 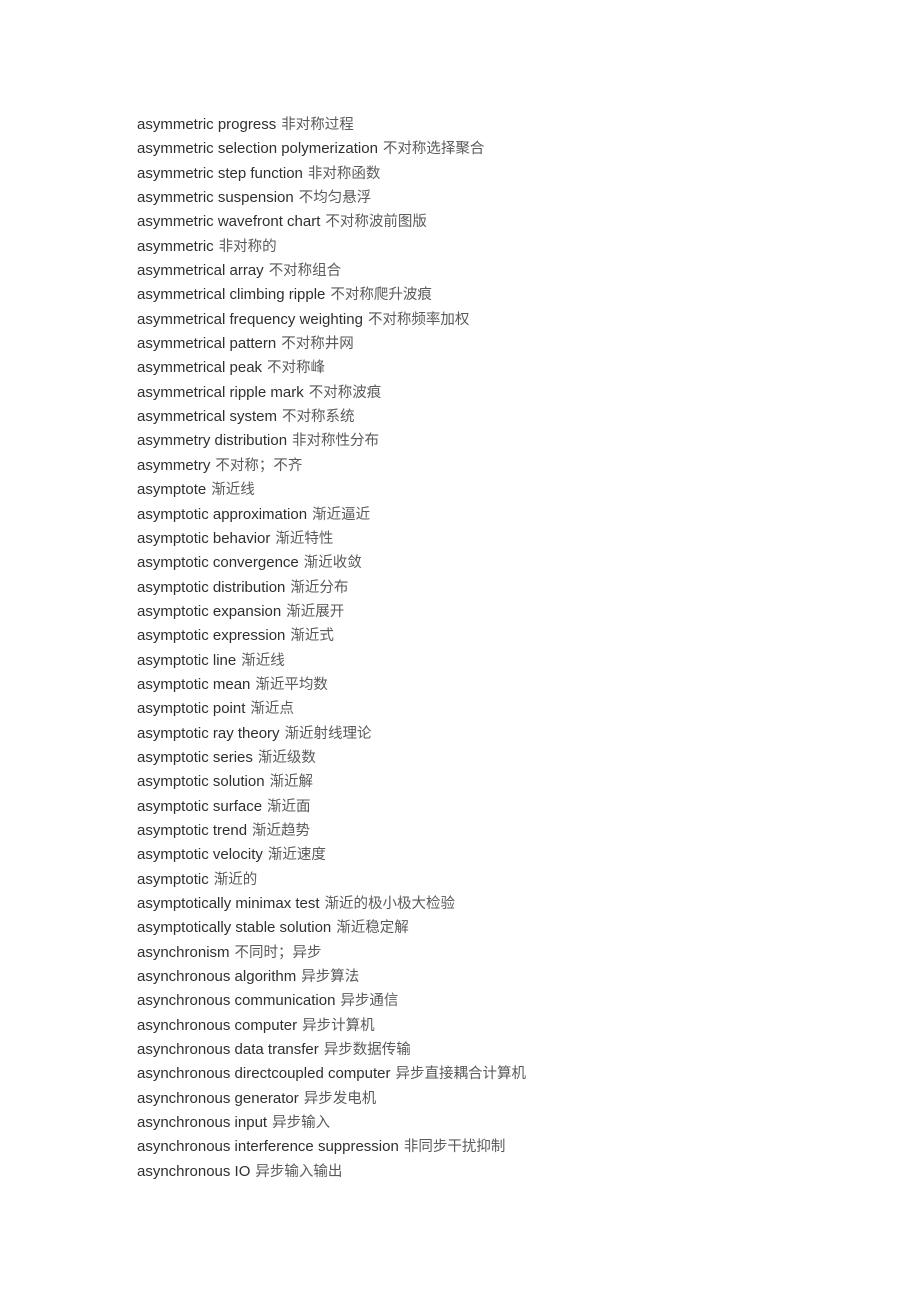 I want to click on entry-definition: 不对称频率加权, so click(x=418, y=319).